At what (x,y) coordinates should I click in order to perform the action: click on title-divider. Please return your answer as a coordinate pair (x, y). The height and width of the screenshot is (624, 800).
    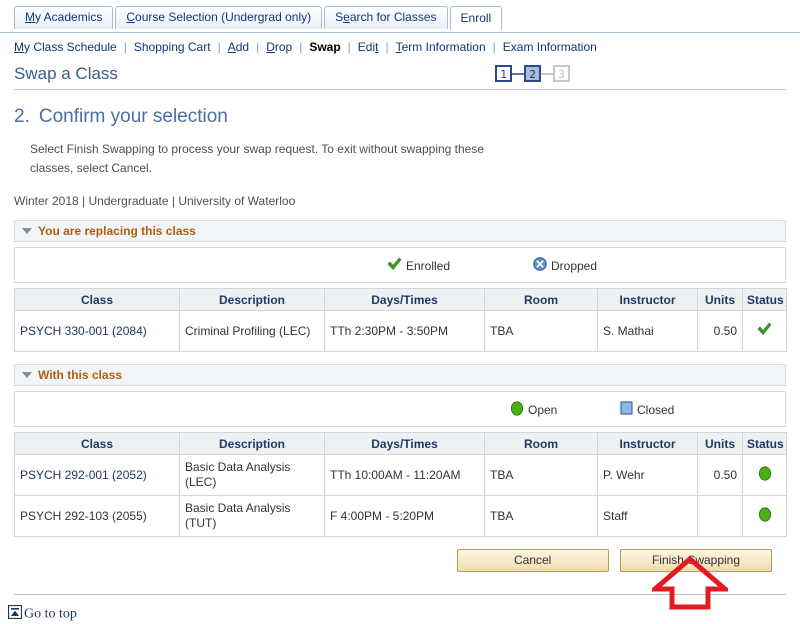
    Looking at the image, I should click on (400, 89).